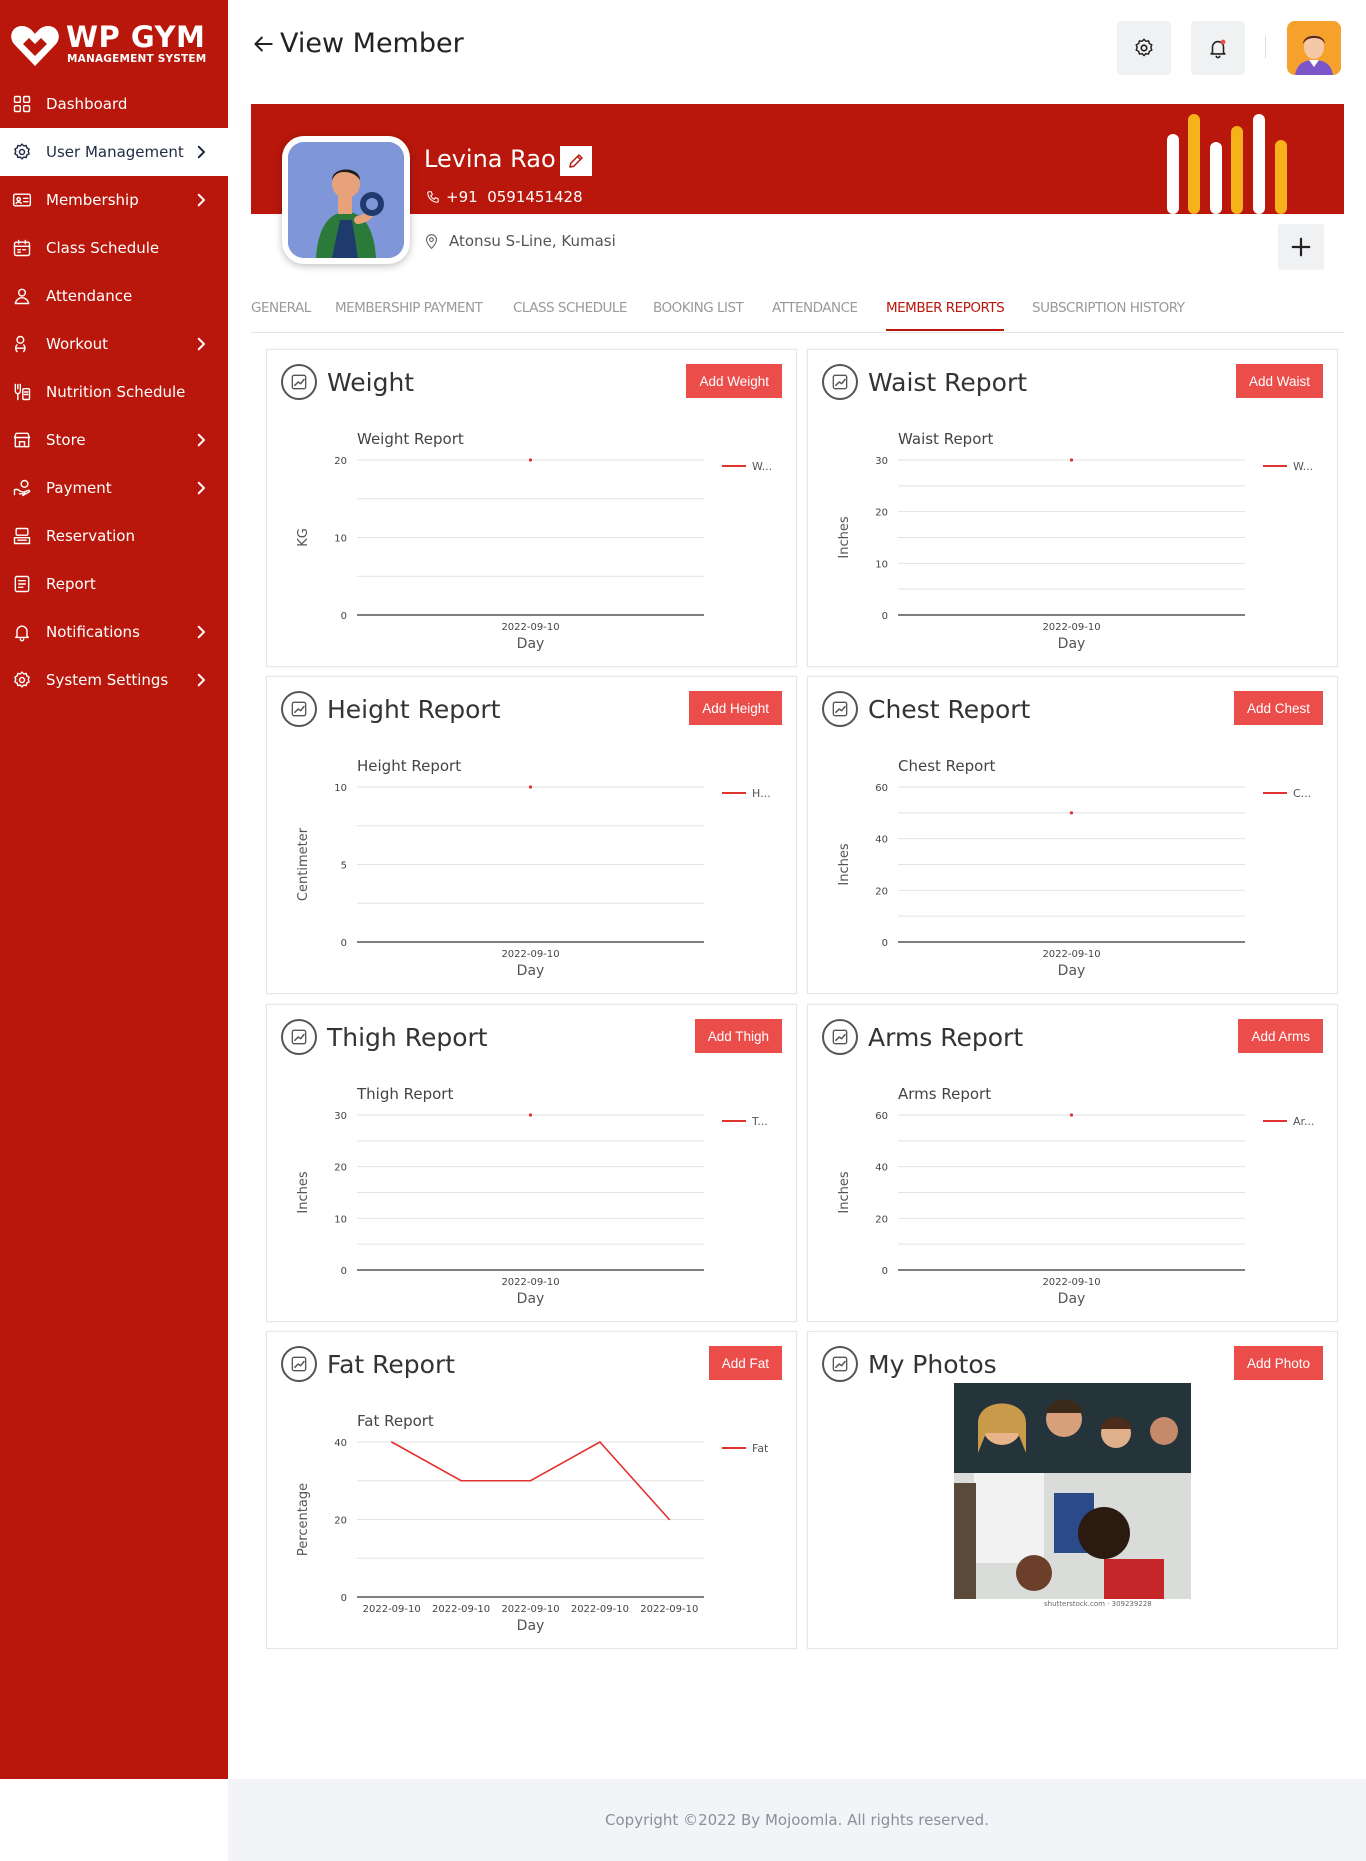  Describe the element at coordinates (1279, 381) in the screenshot. I see `add-waist-button: Add Waist` at that location.